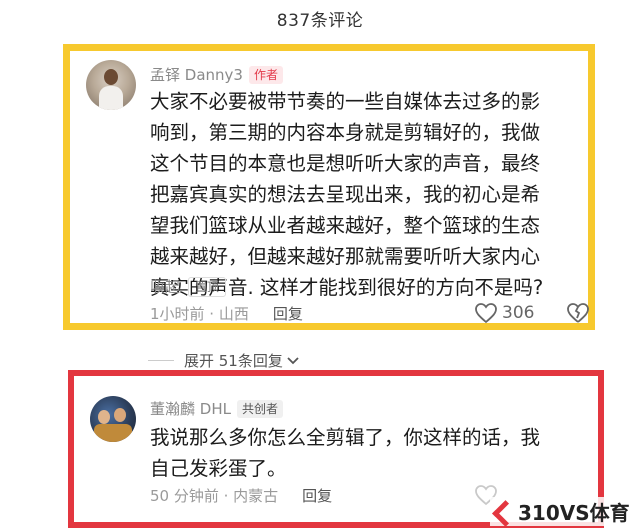  What do you see at coordinates (161, 360) in the screenshot?
I see `expand-divider` at bounding box center [161, 360].